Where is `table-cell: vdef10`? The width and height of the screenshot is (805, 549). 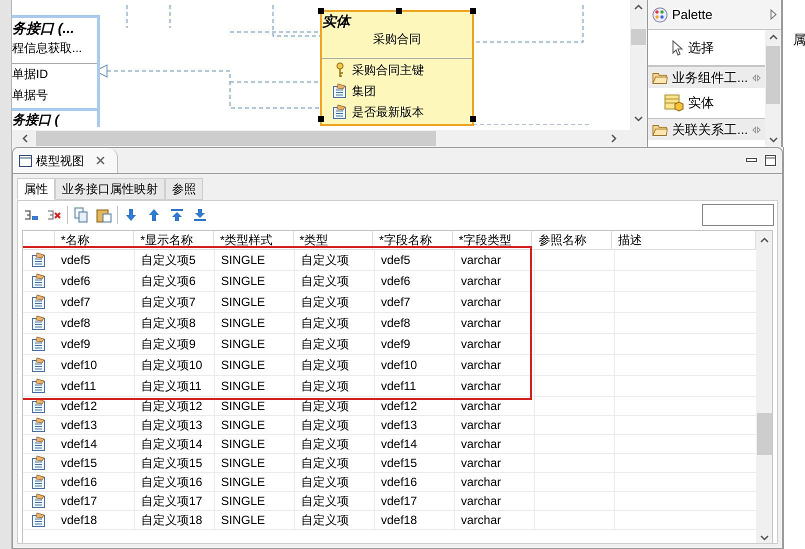 table-cell: vdef10 is located at coordinates (95, 365).